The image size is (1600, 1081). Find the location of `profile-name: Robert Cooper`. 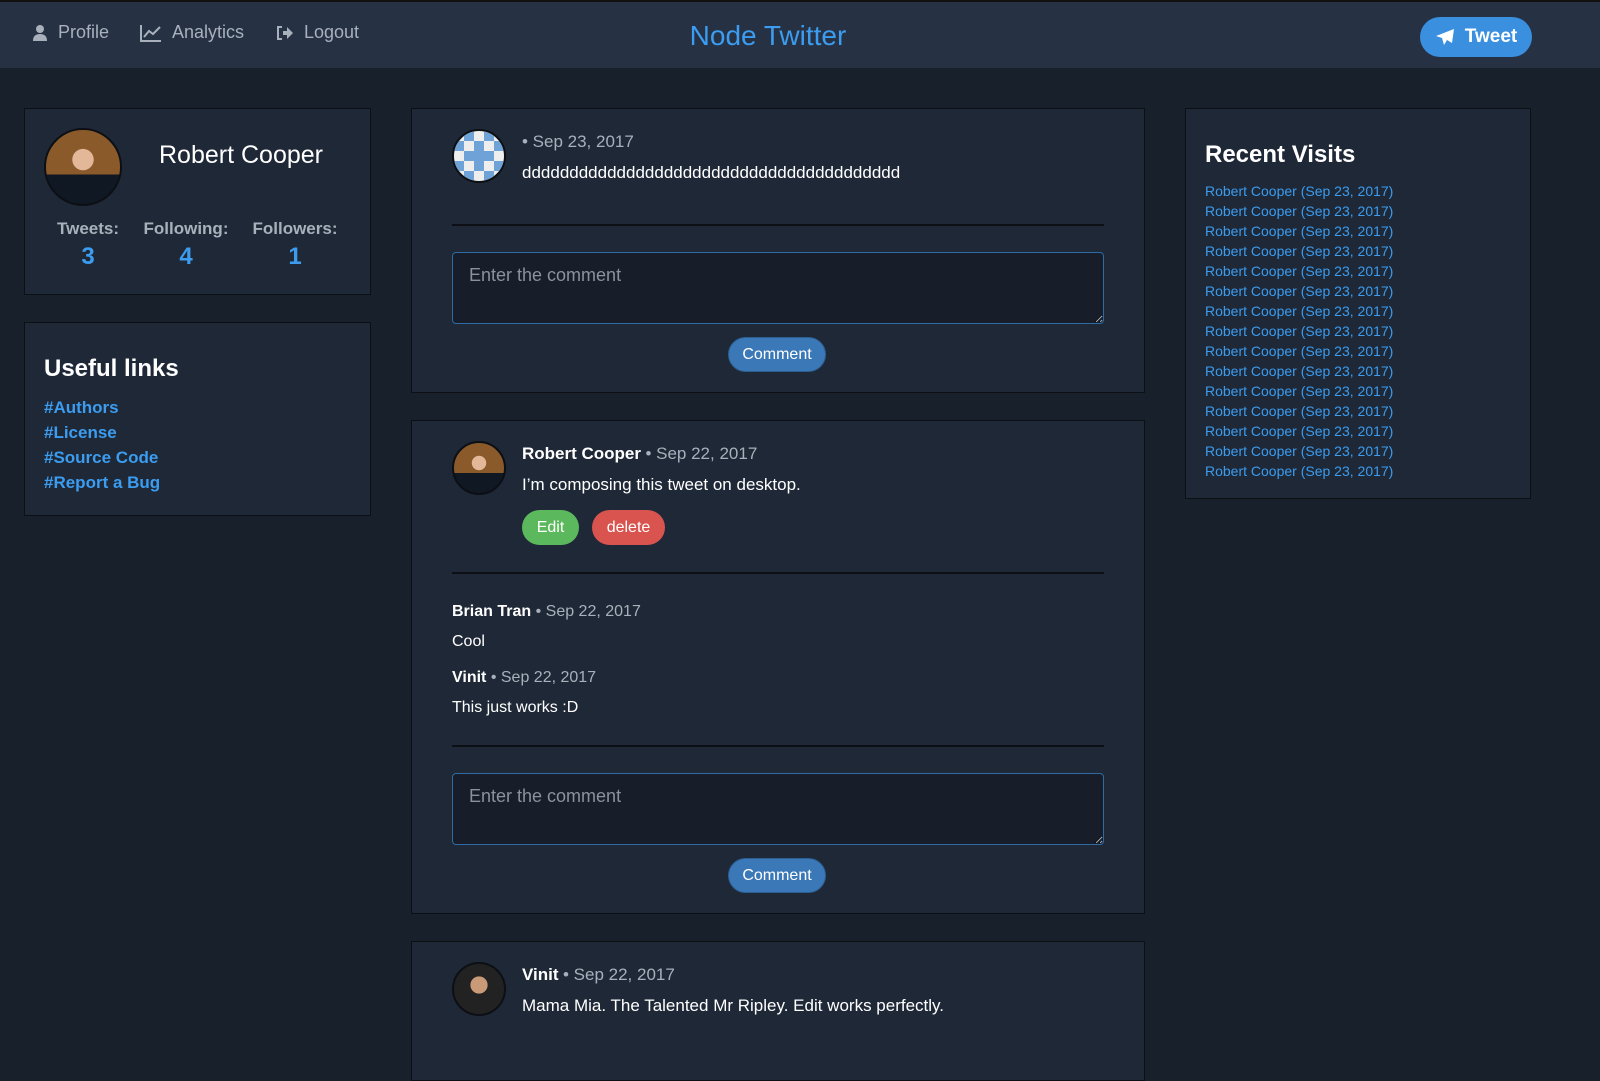

profile-name: Robert Cooper is located at coordinates (241, 155).